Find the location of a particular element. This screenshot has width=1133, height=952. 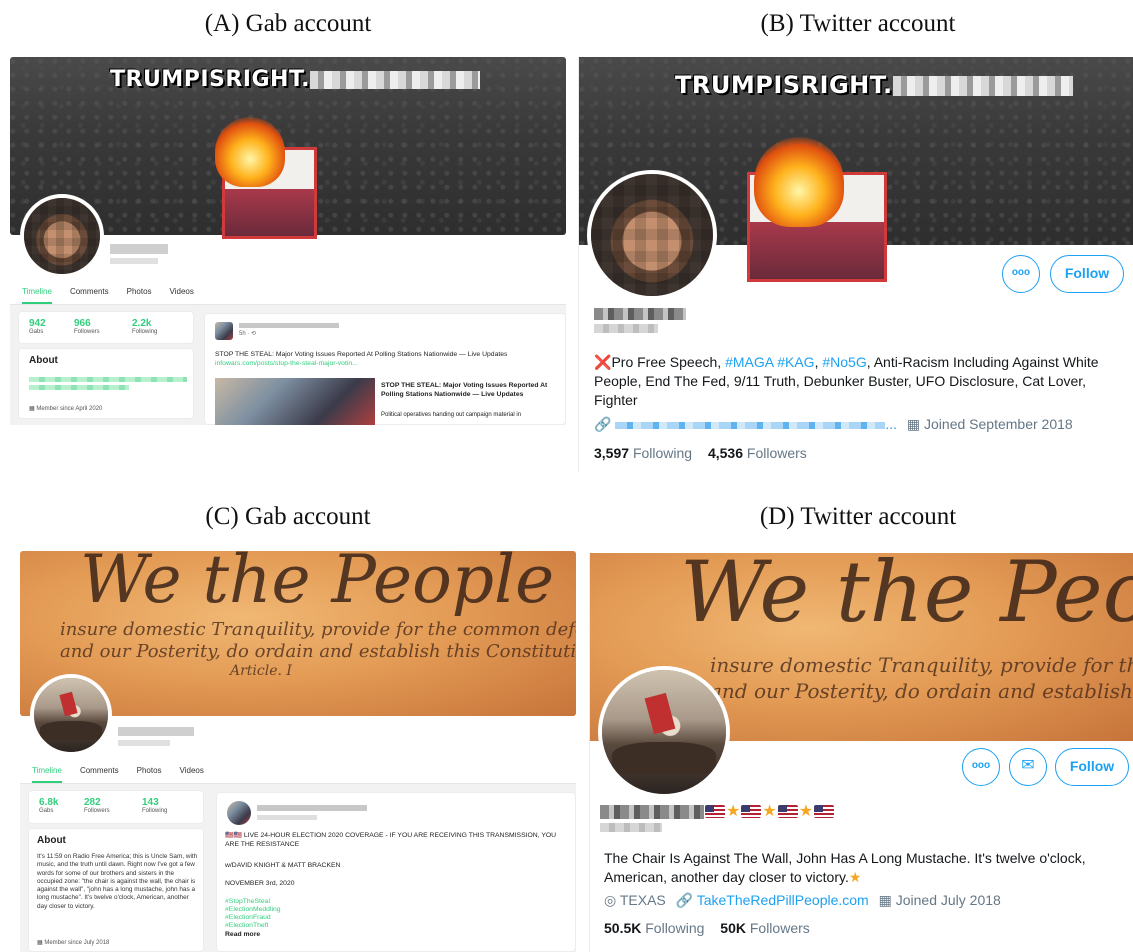

message-button: ✉ is located at coordinates (1028, 767).